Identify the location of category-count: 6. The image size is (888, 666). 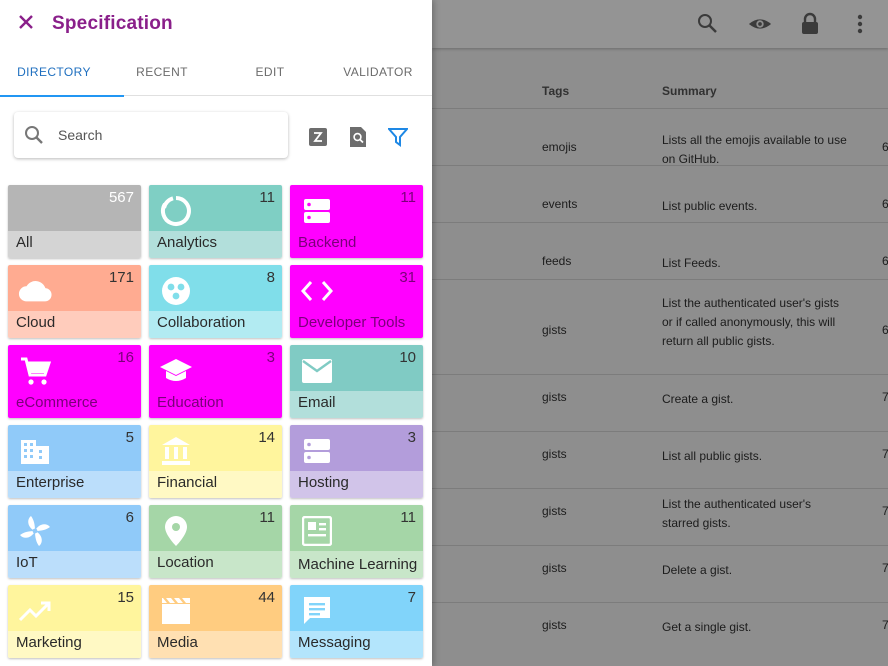
(129, 517).